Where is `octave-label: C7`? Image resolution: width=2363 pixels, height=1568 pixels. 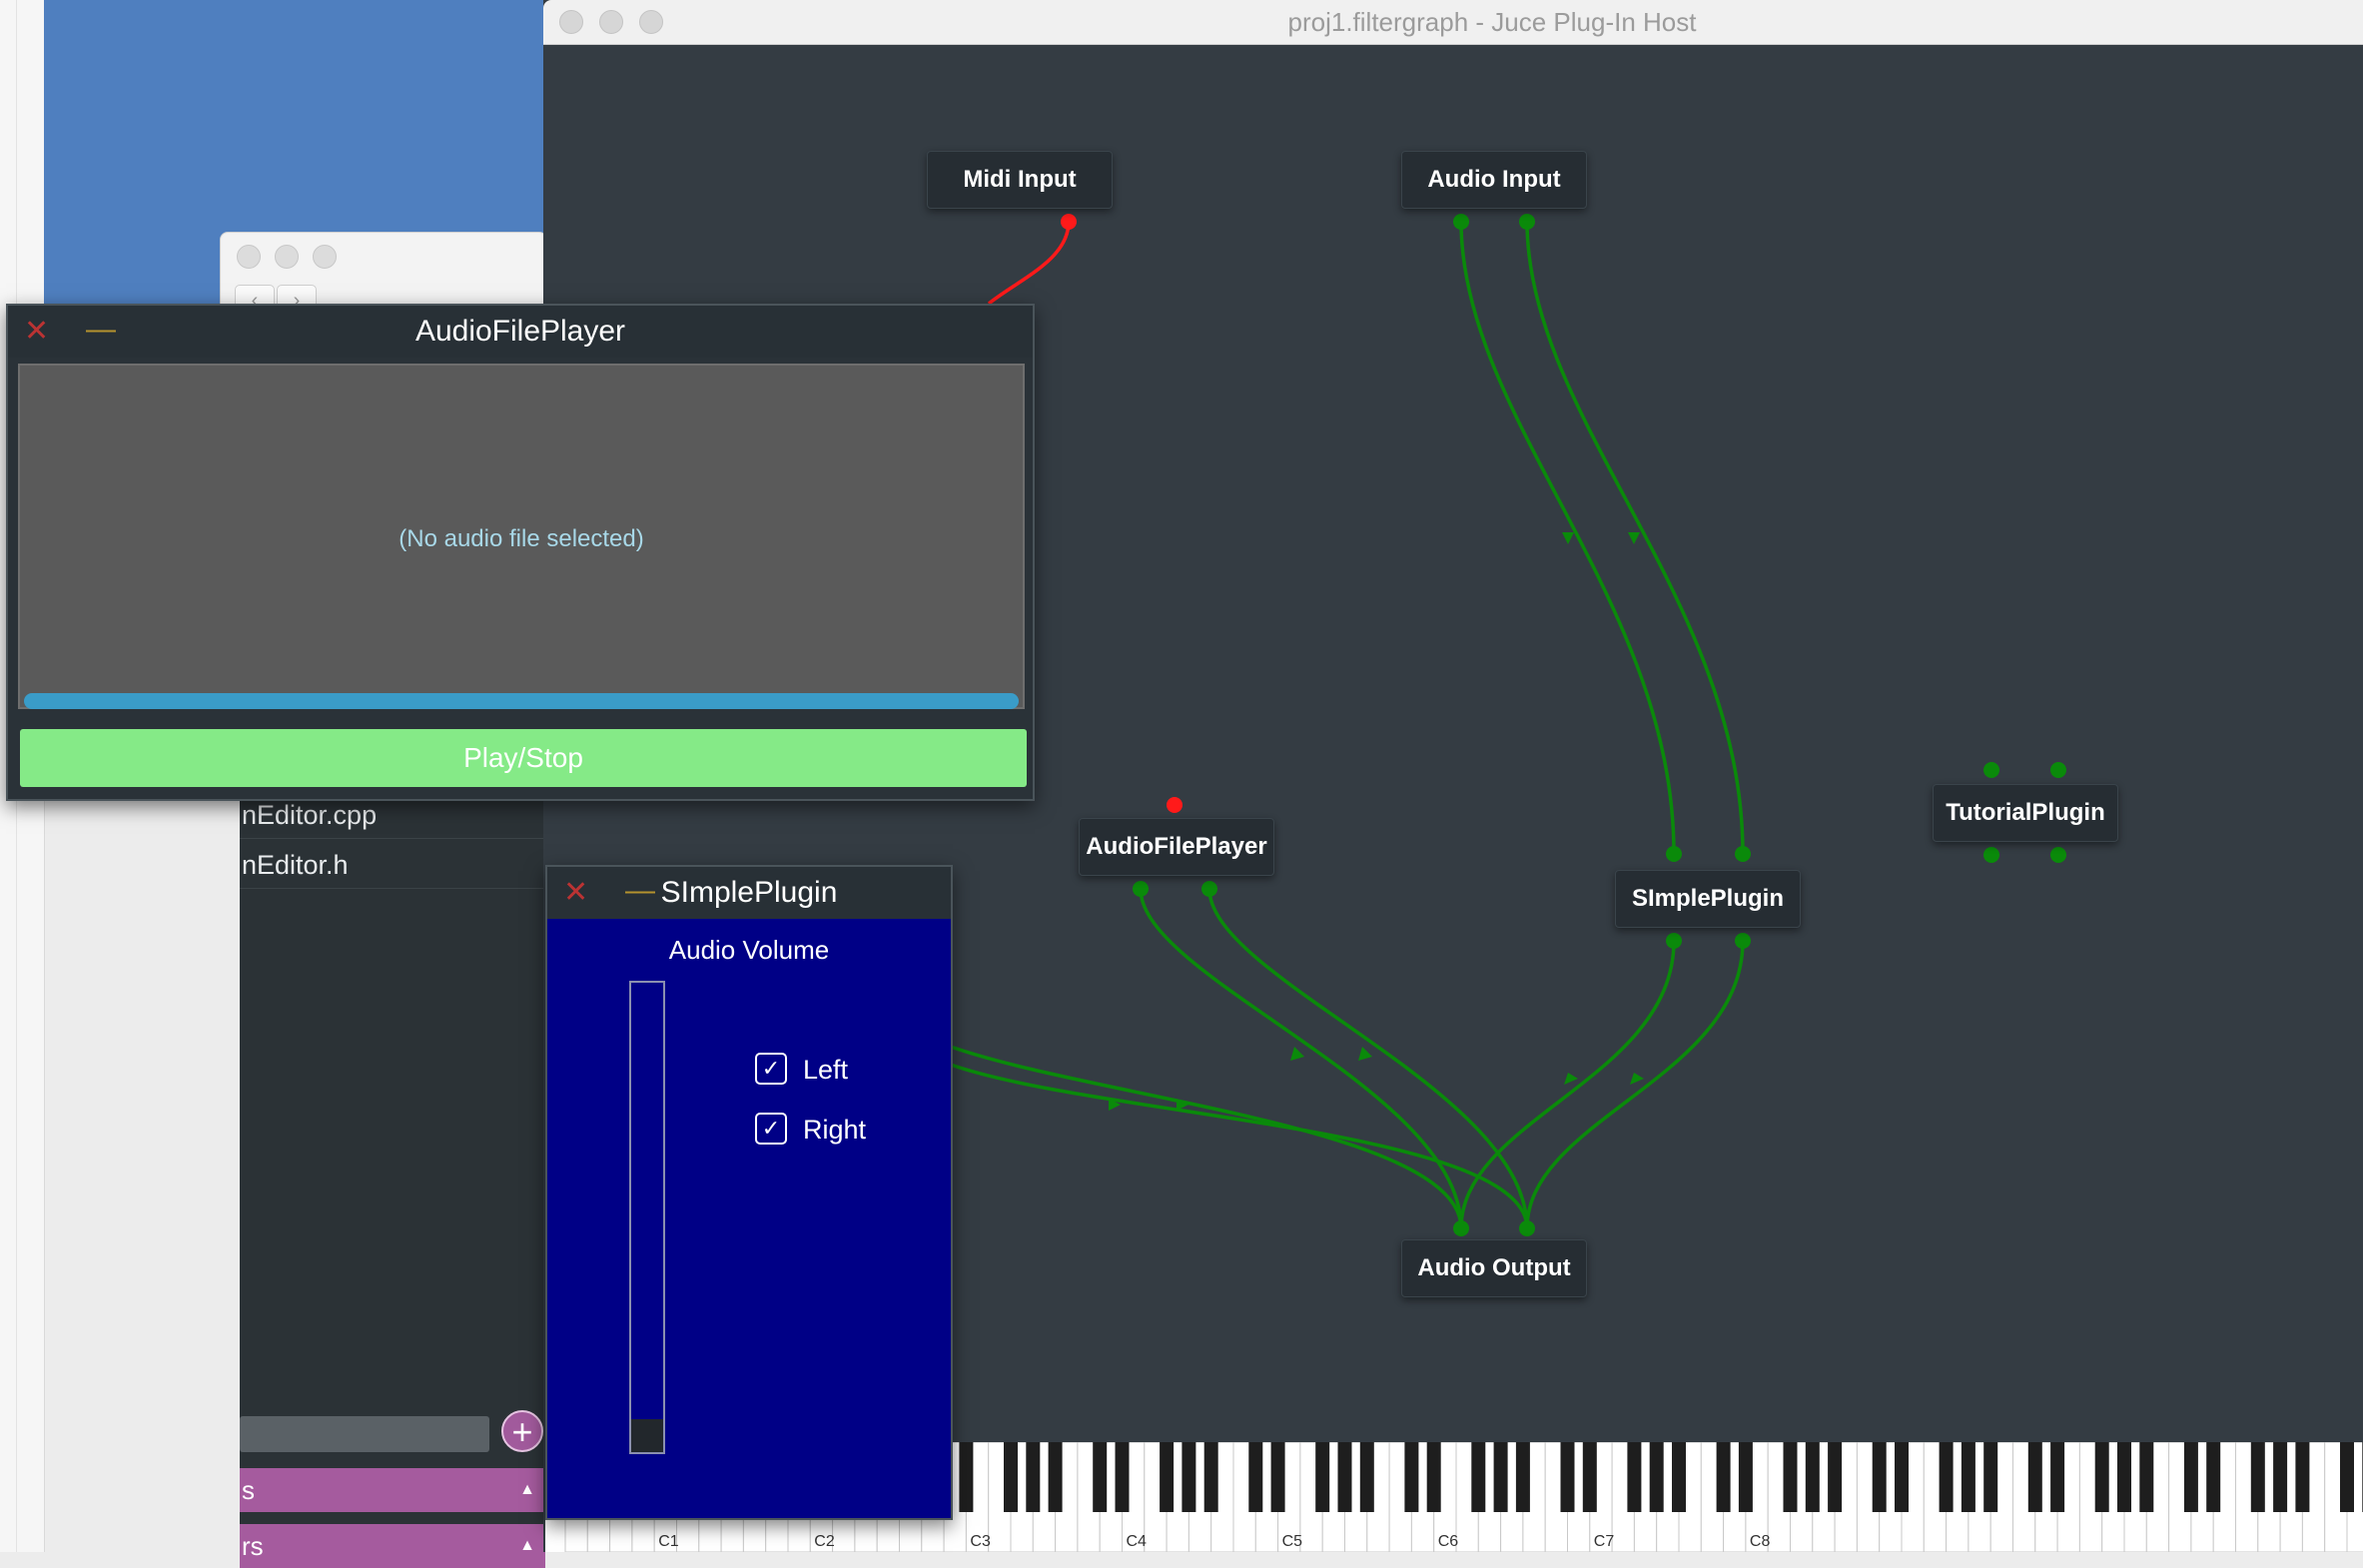
octave-label: C7 is located at coordinates (1604, 1541).